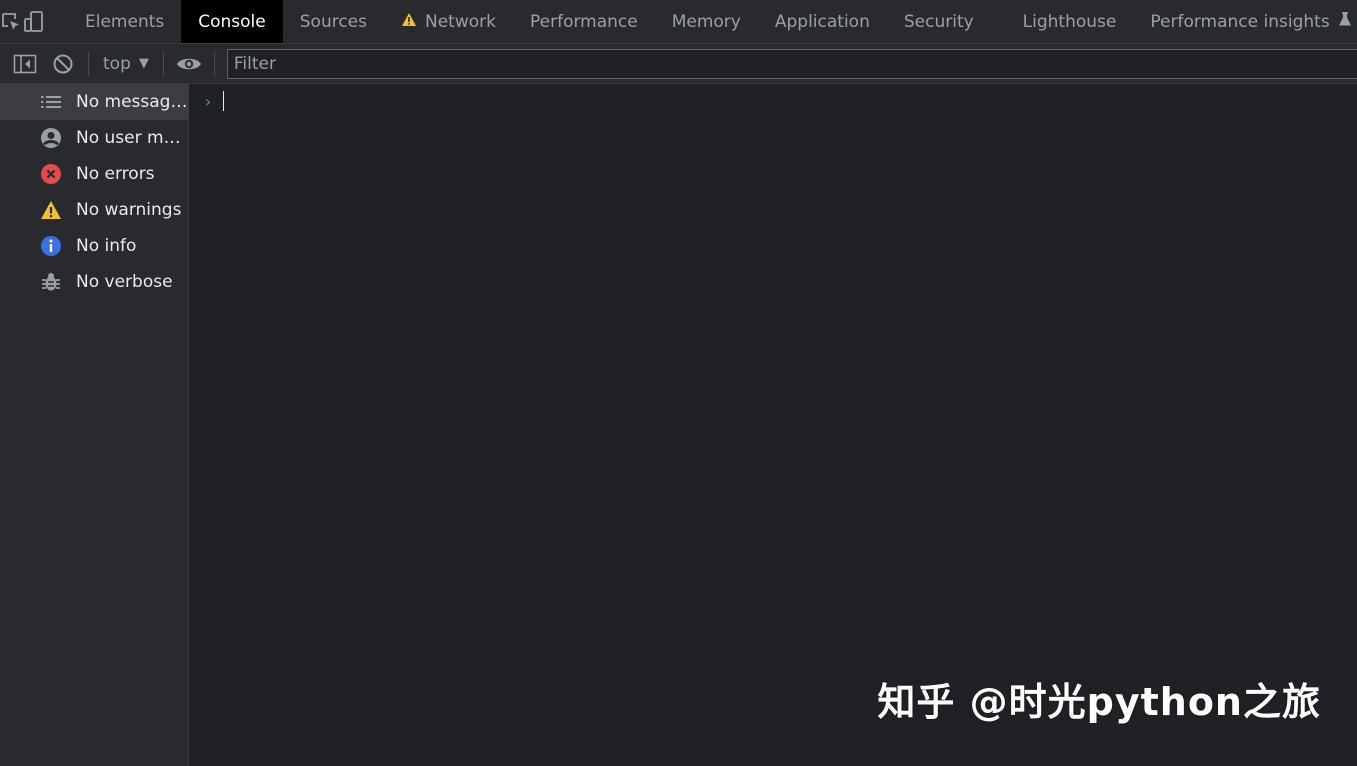 Image resolution: width=1357 pixels, height=766 pixels. I want to click on prompt-chevron-icon: ›, so click(208, 101).